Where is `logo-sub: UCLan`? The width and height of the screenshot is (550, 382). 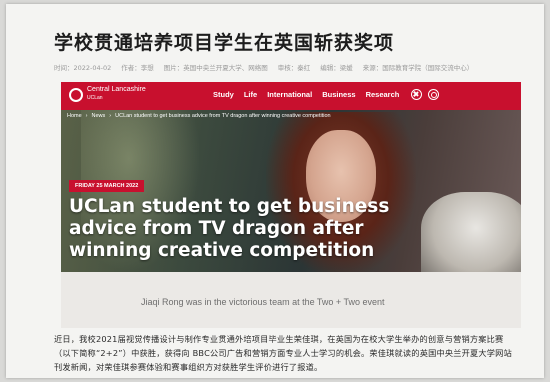 logo-sub: UCLan is located at coordinates (95, 98).